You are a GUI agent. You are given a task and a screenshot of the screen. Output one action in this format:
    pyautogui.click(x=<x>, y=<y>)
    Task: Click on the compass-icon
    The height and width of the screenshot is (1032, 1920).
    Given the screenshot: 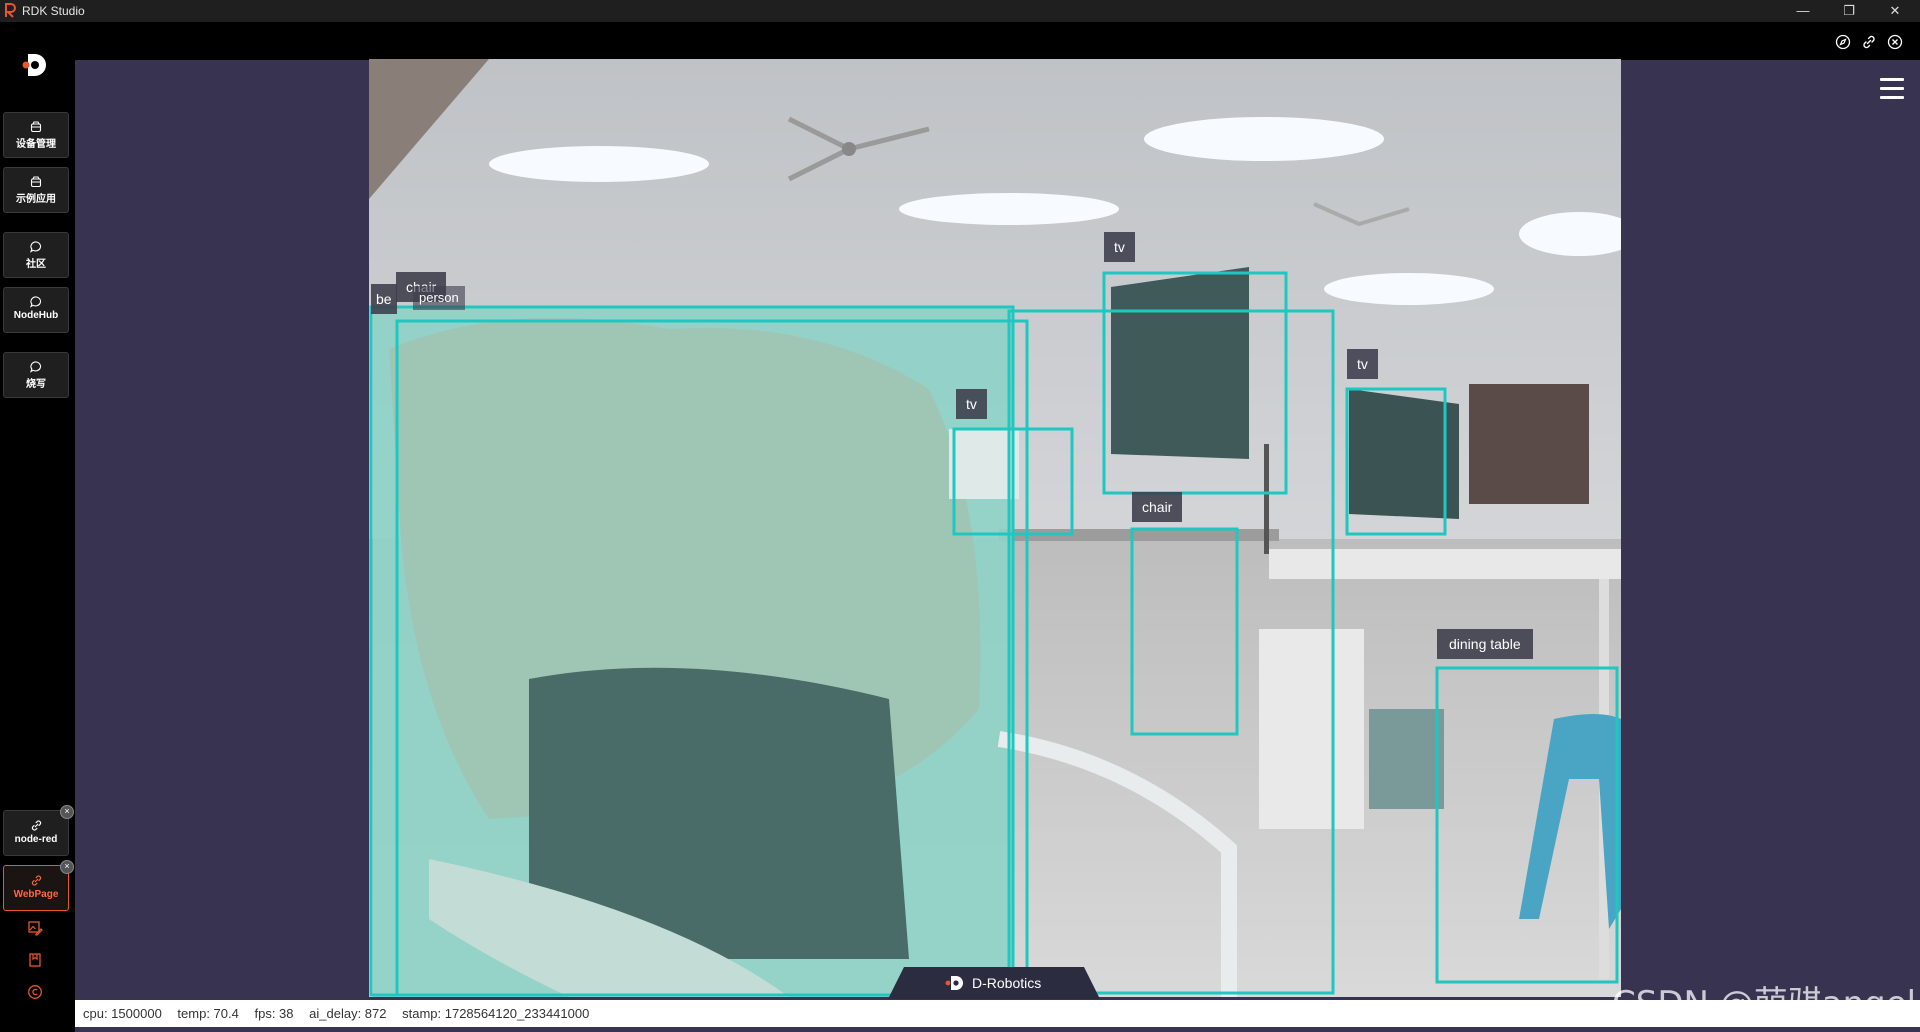 What is the action you would take?
    pyautogui.click(x=1843, y=42)
    